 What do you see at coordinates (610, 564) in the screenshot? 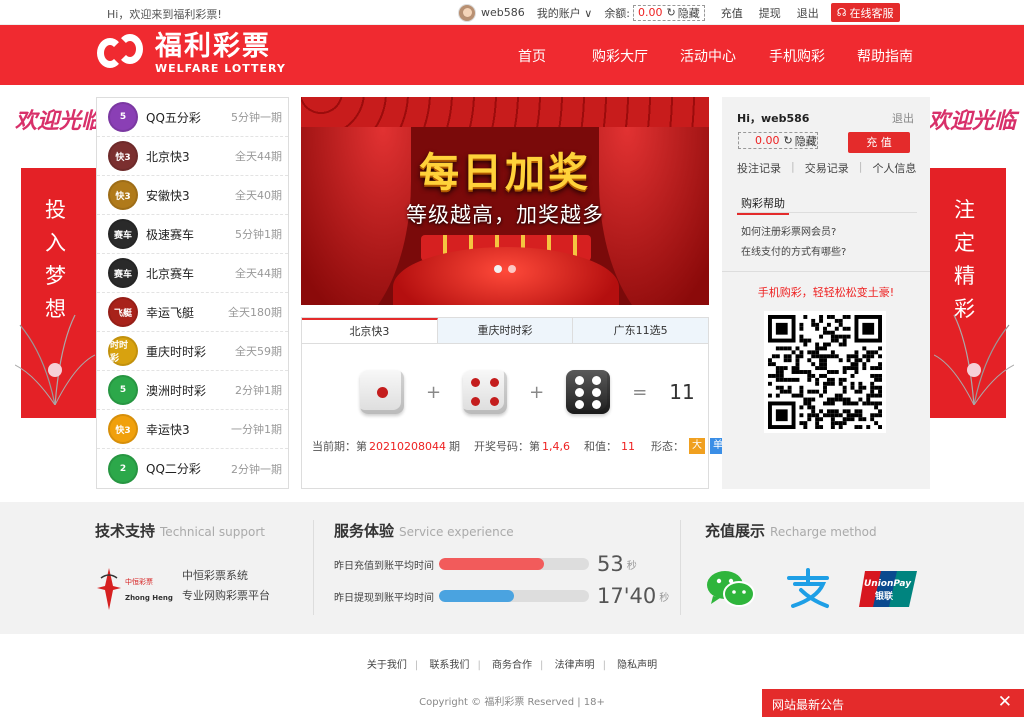
I see `deposit-time-value: 53` at bounding box center [610, 564].